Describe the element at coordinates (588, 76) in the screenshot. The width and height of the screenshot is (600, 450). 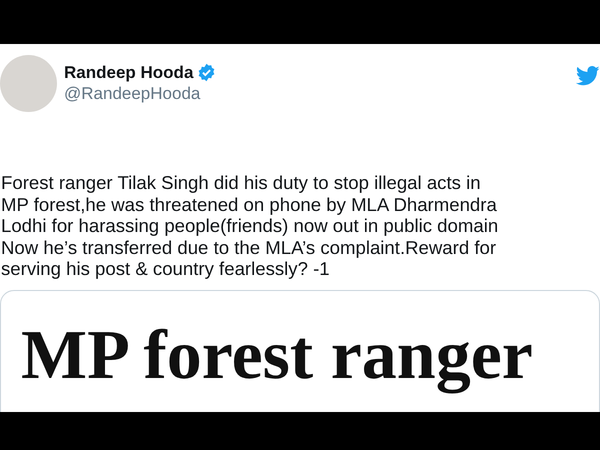
I see `bird-logo-icon` at that location.